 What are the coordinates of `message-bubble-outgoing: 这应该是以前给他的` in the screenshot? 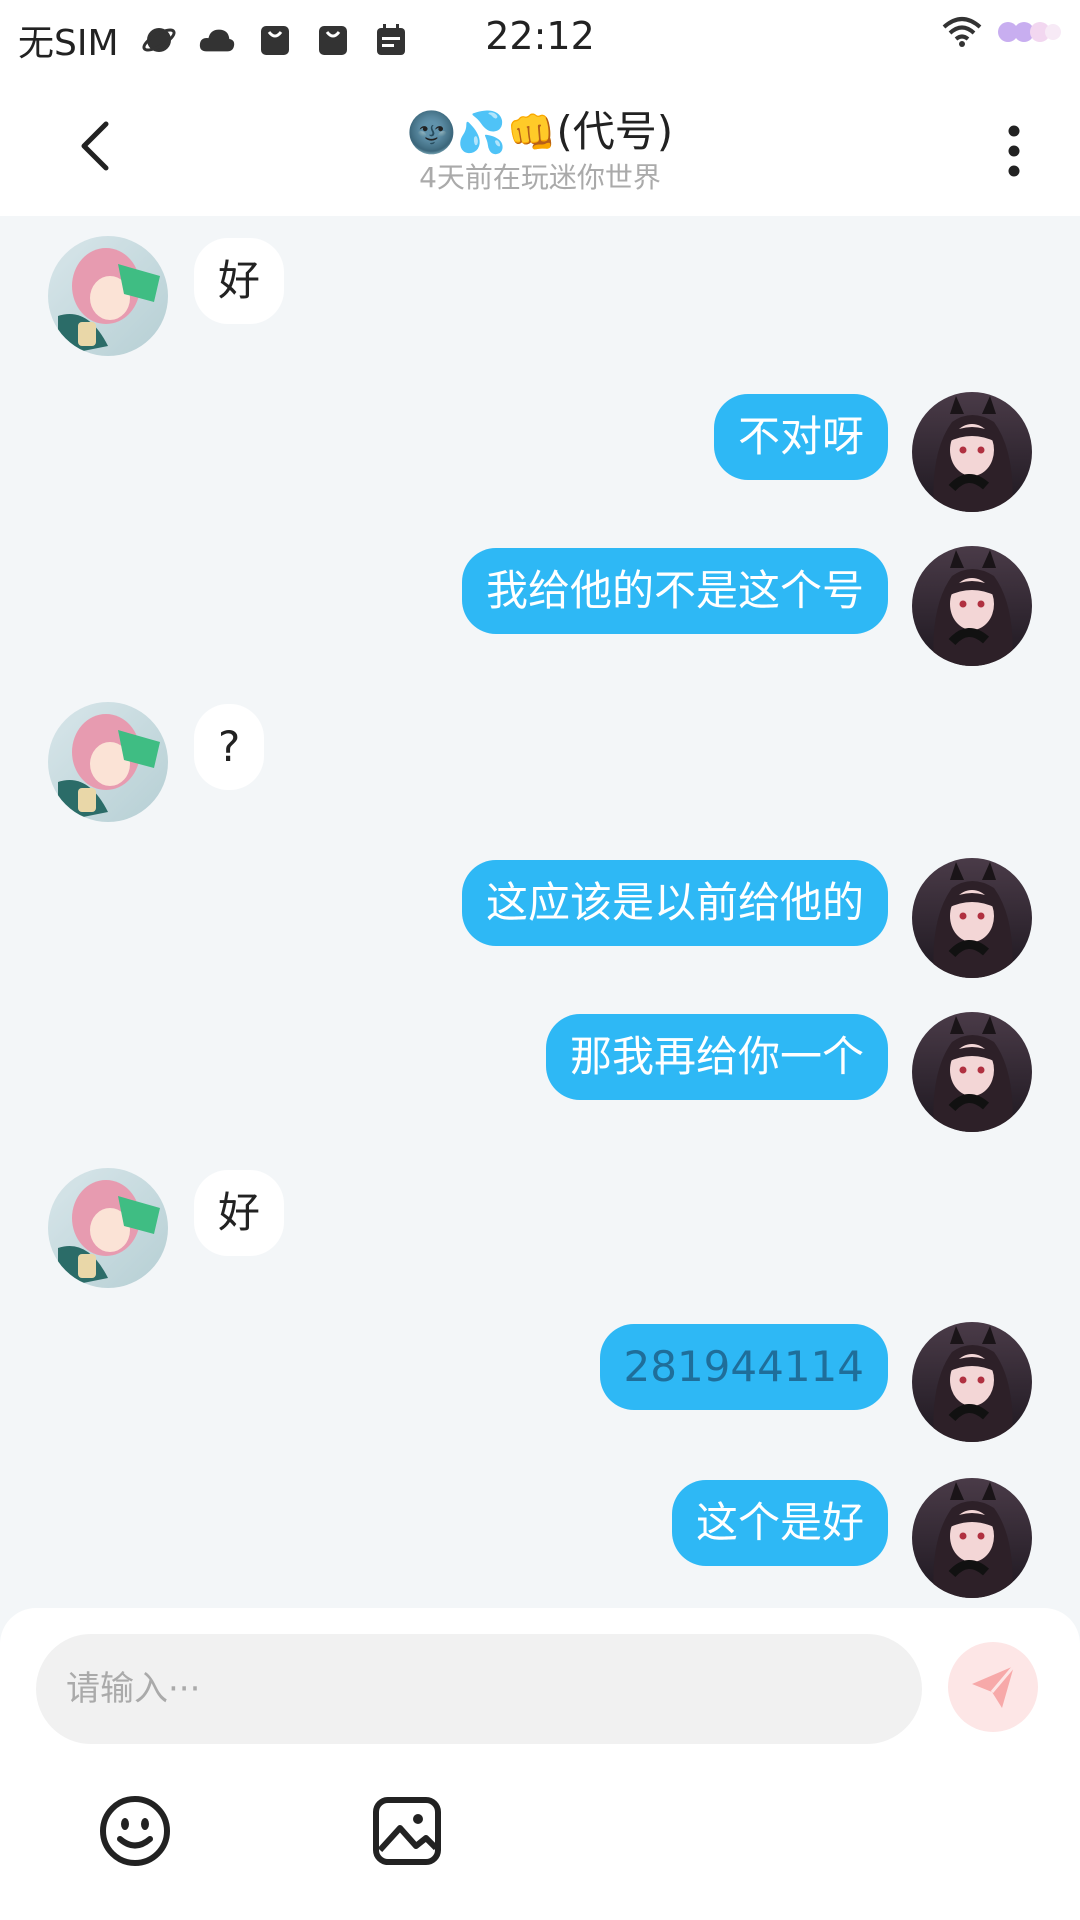 It's located at (674, 903).